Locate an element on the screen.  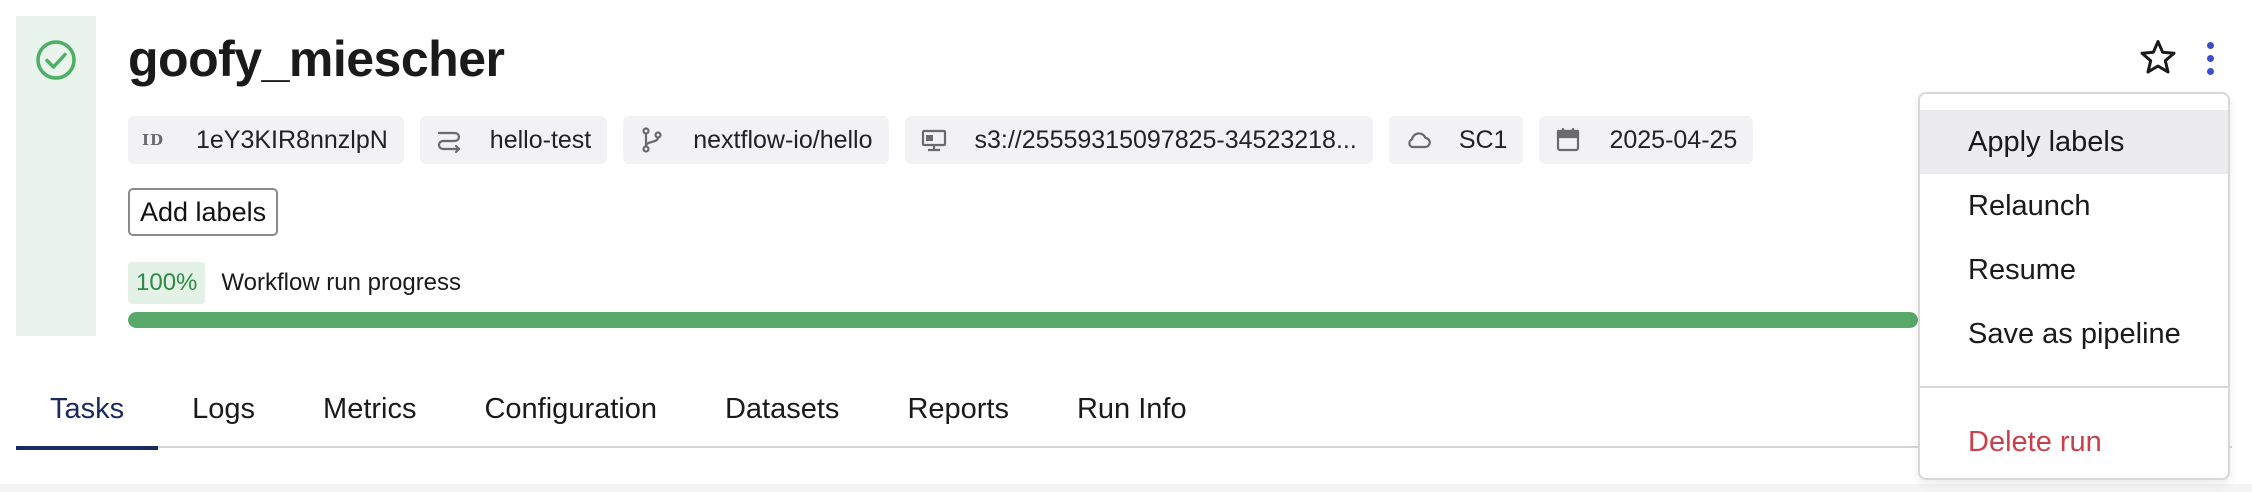
tab-reports: Reports is located at coordinates (958, 409).